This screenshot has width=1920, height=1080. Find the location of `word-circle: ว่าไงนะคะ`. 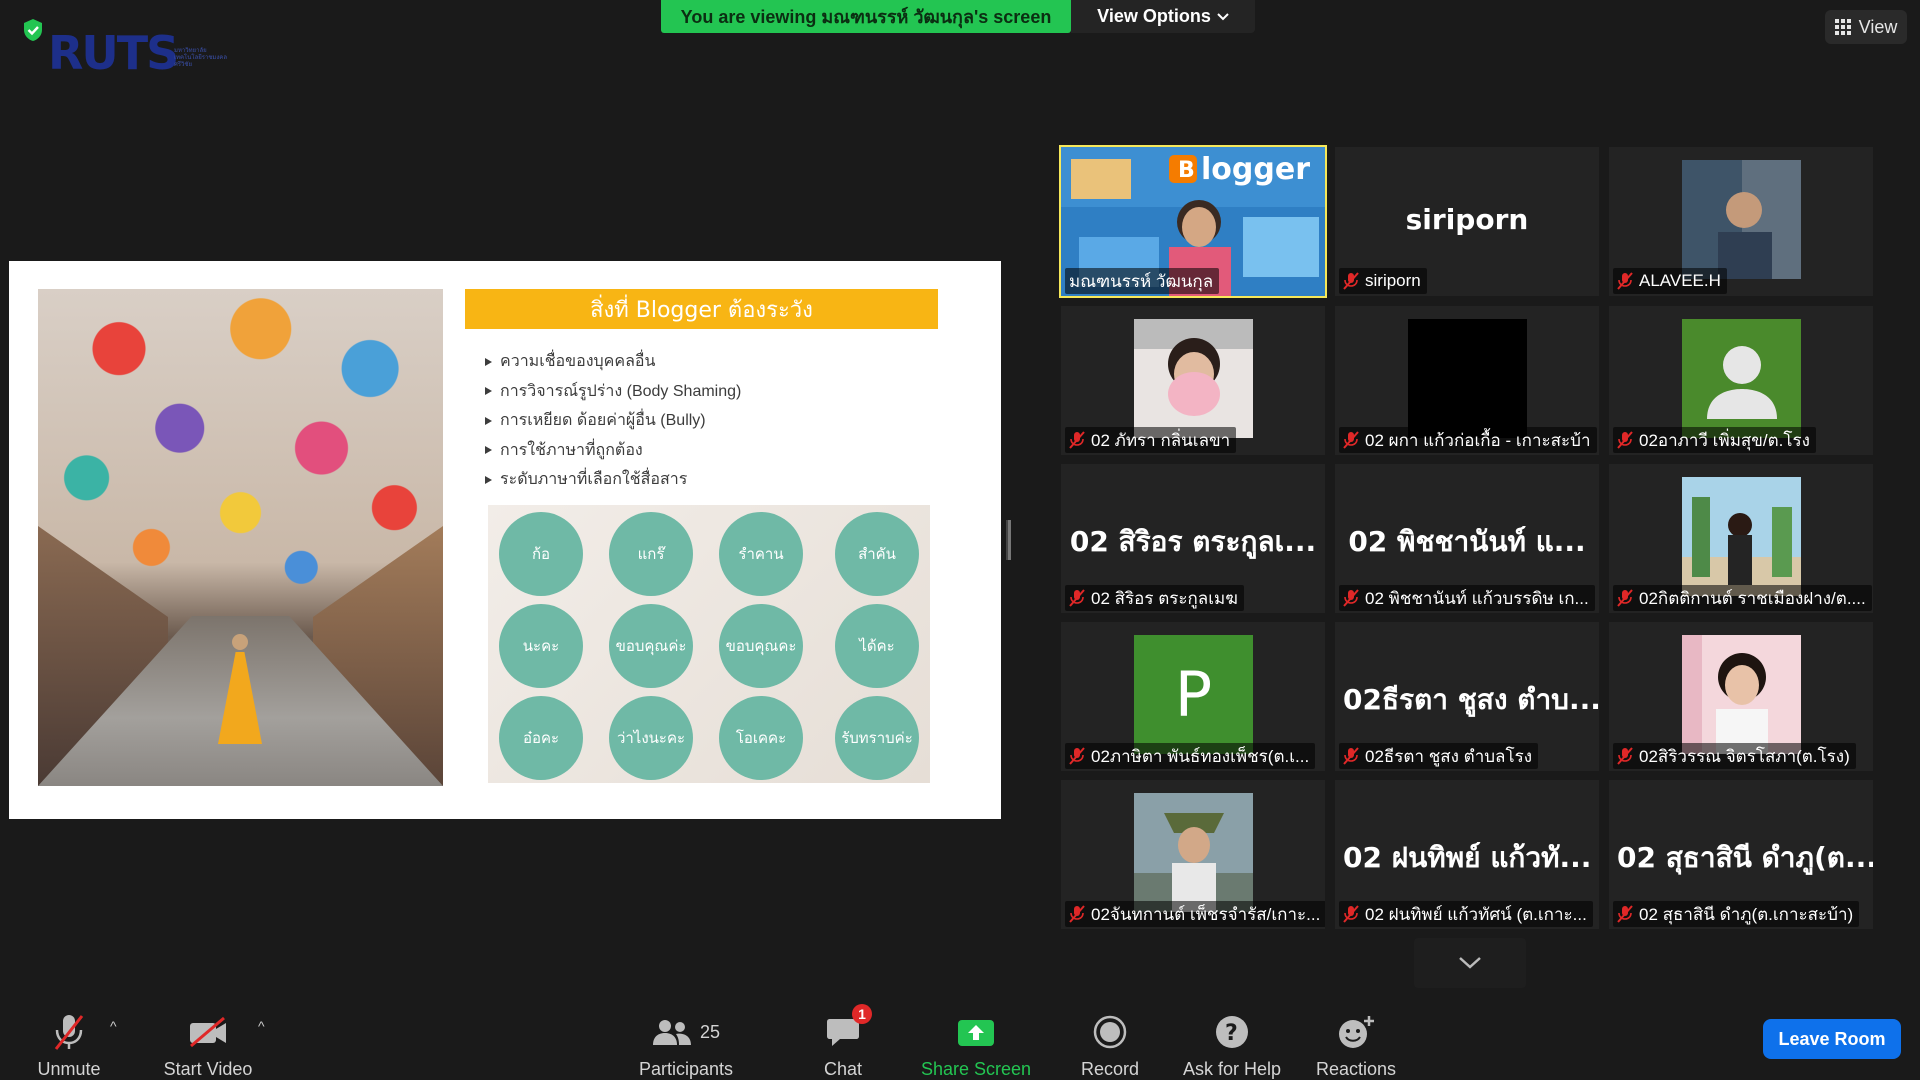

word-circle: ว่าไงนะคะ is located at coordinates (651, 738).